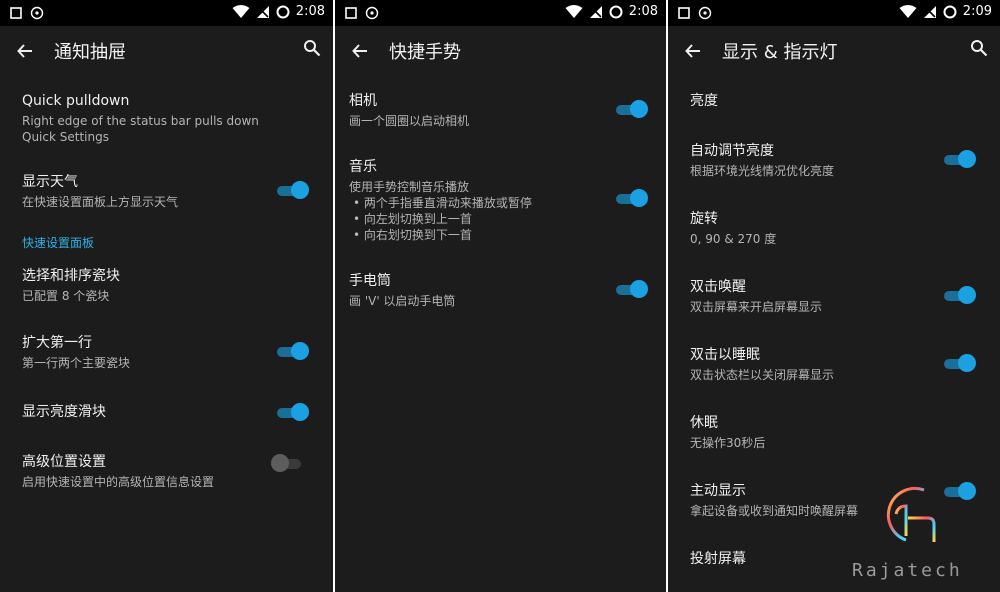  Describe the element at coordinates (363, 101) in the screenshot. I see `setting-title: 相机` at that location.